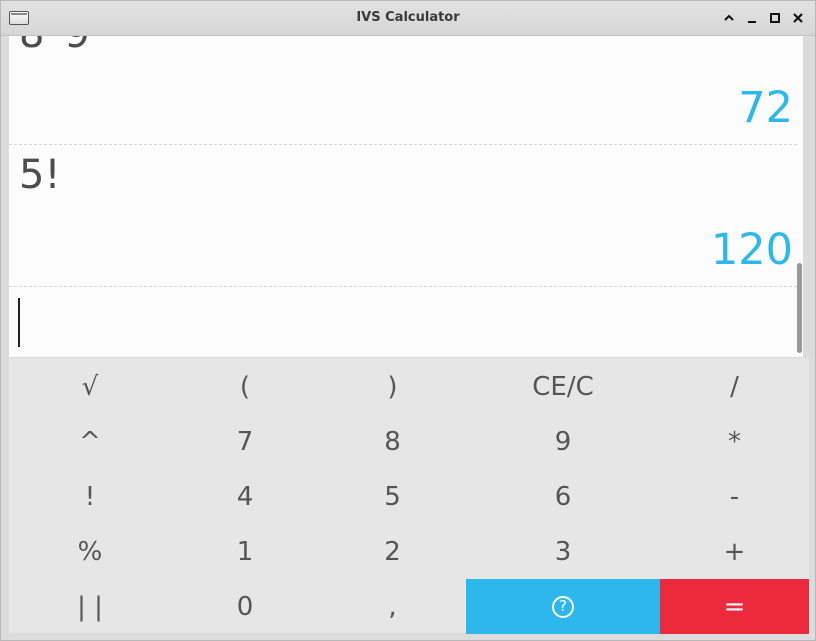 The width and height of the screenshot is (816, 641). I want to click on window-title: IVS Calculator, so click(408, 17).